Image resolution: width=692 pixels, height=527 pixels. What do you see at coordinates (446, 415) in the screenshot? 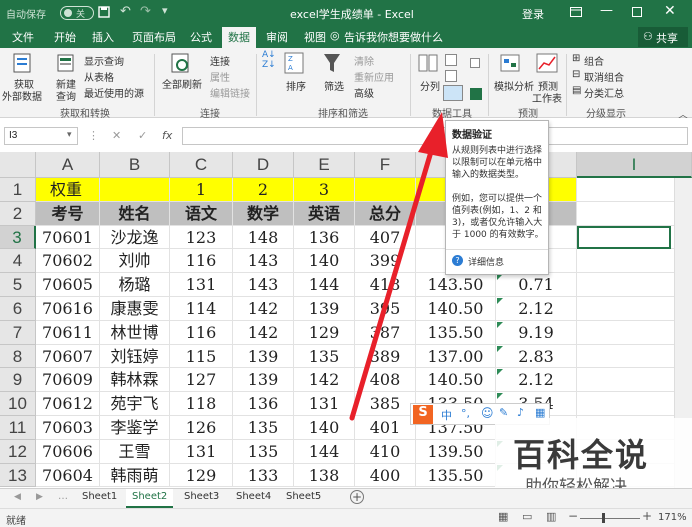
I see `ime-chinese-icon: 中` at bounding box center [446, 415].